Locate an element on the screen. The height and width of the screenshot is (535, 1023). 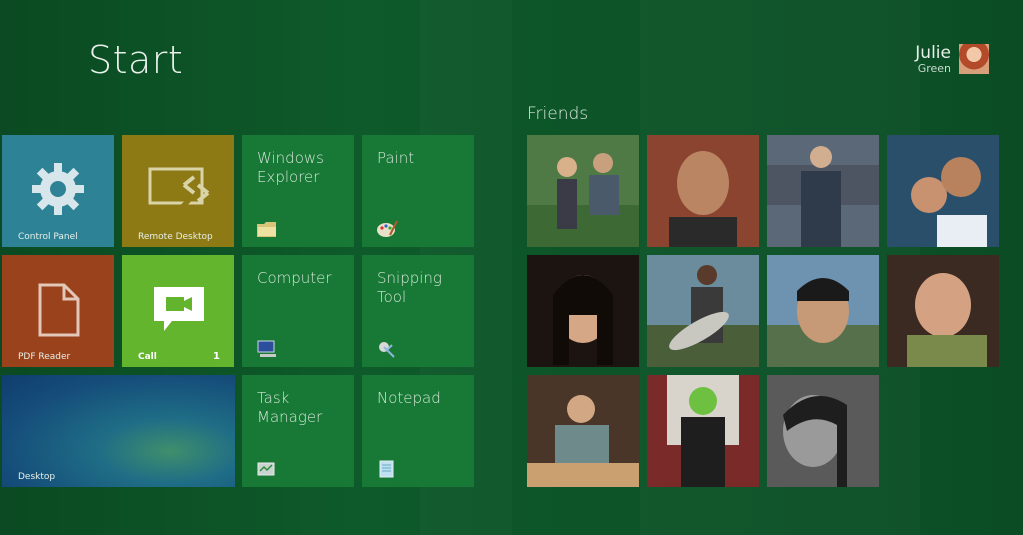
tile-desktop: Desktop is located at coordinates (118, 431).